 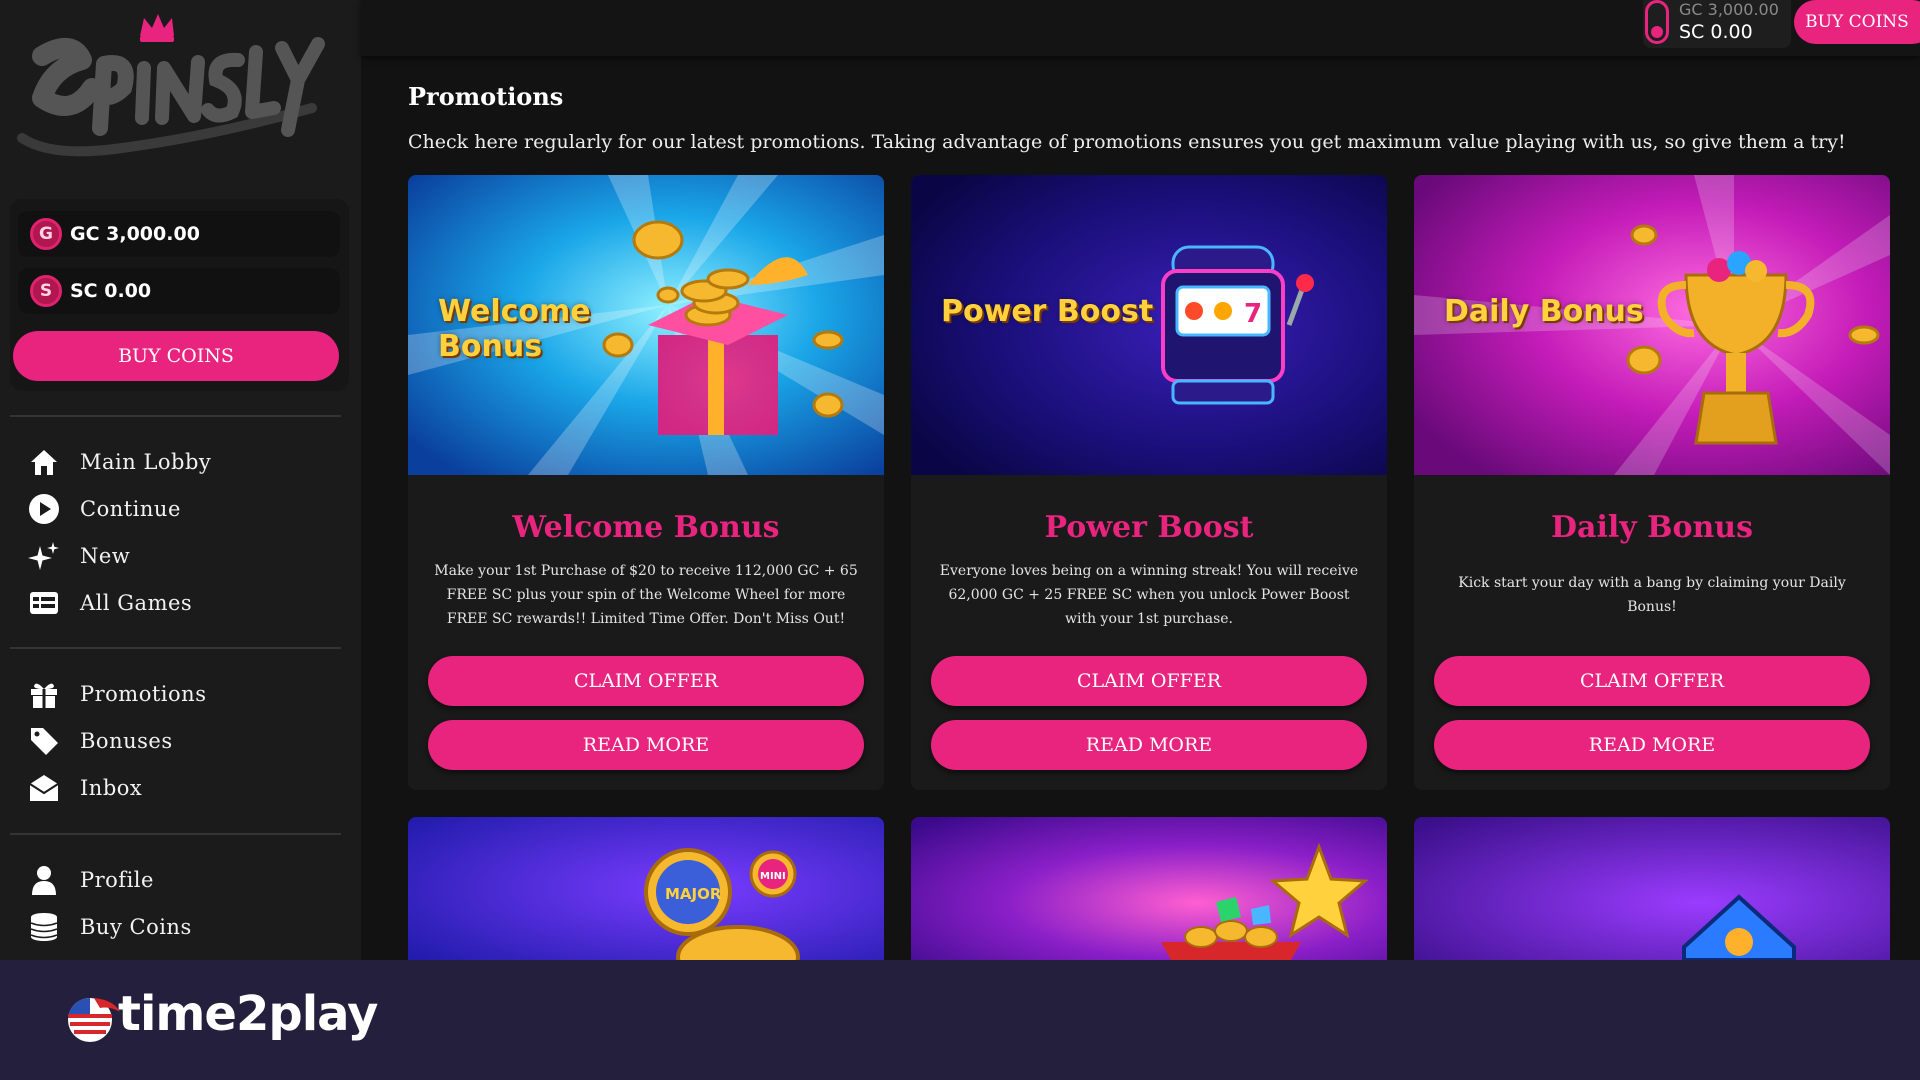 What do you see at coordinates (44, 603) in the screenshot?
I see `grid-table-icon` at bounding box center [44, 603].